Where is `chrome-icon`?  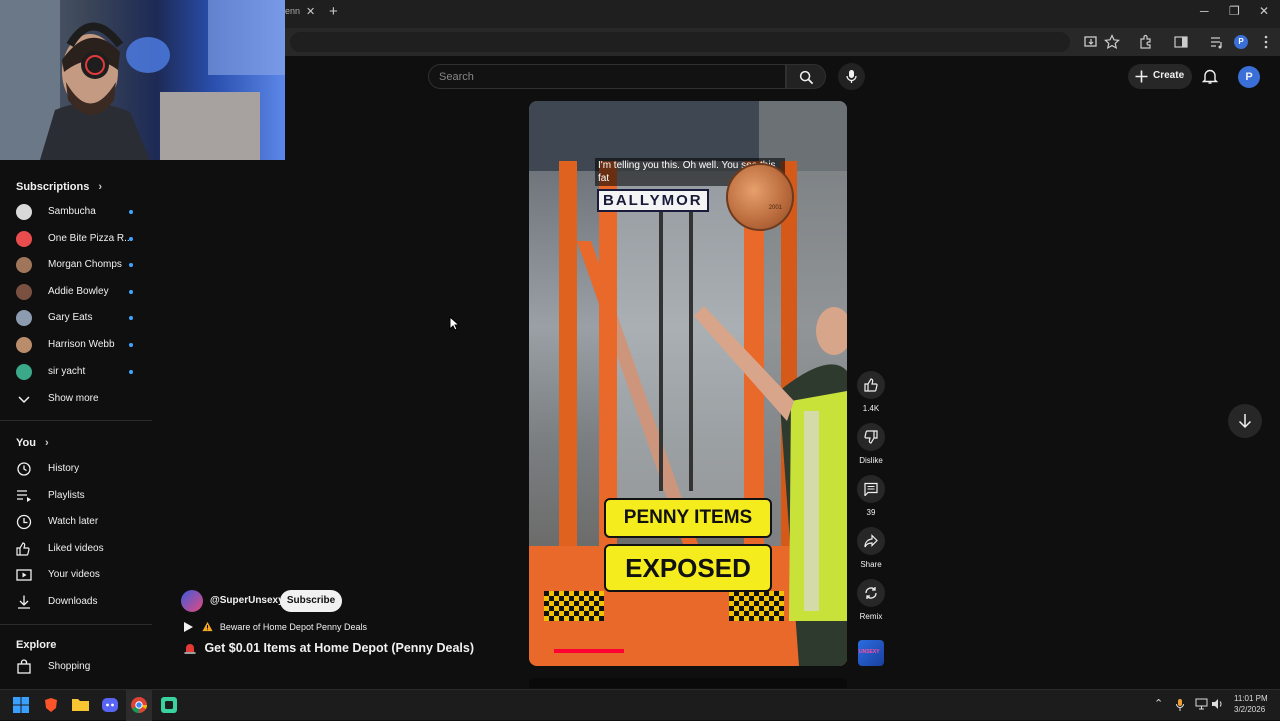
chrome-icon is located at coordinates (139, 705).